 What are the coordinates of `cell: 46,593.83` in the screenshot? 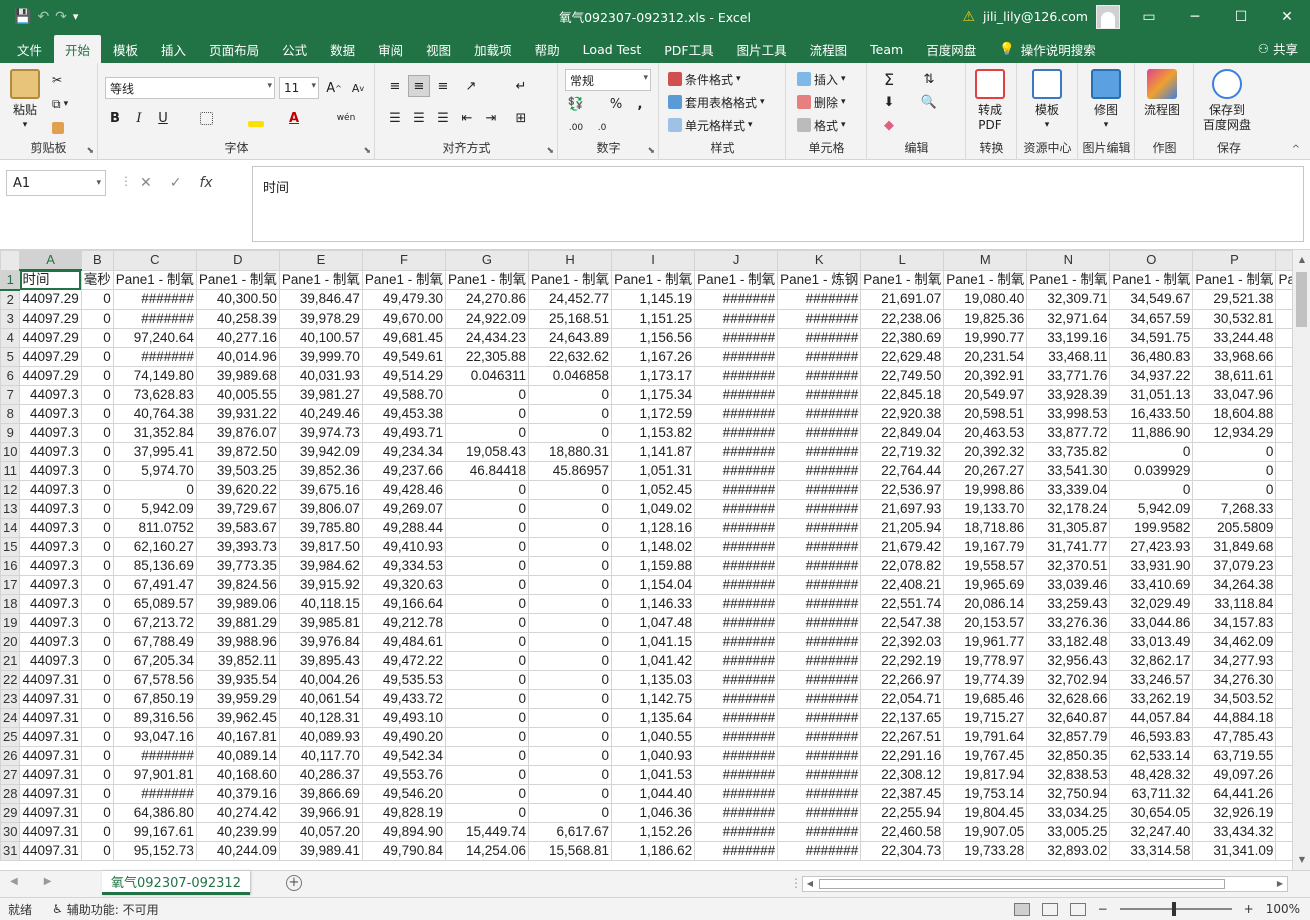 It's located at (1151, 736).